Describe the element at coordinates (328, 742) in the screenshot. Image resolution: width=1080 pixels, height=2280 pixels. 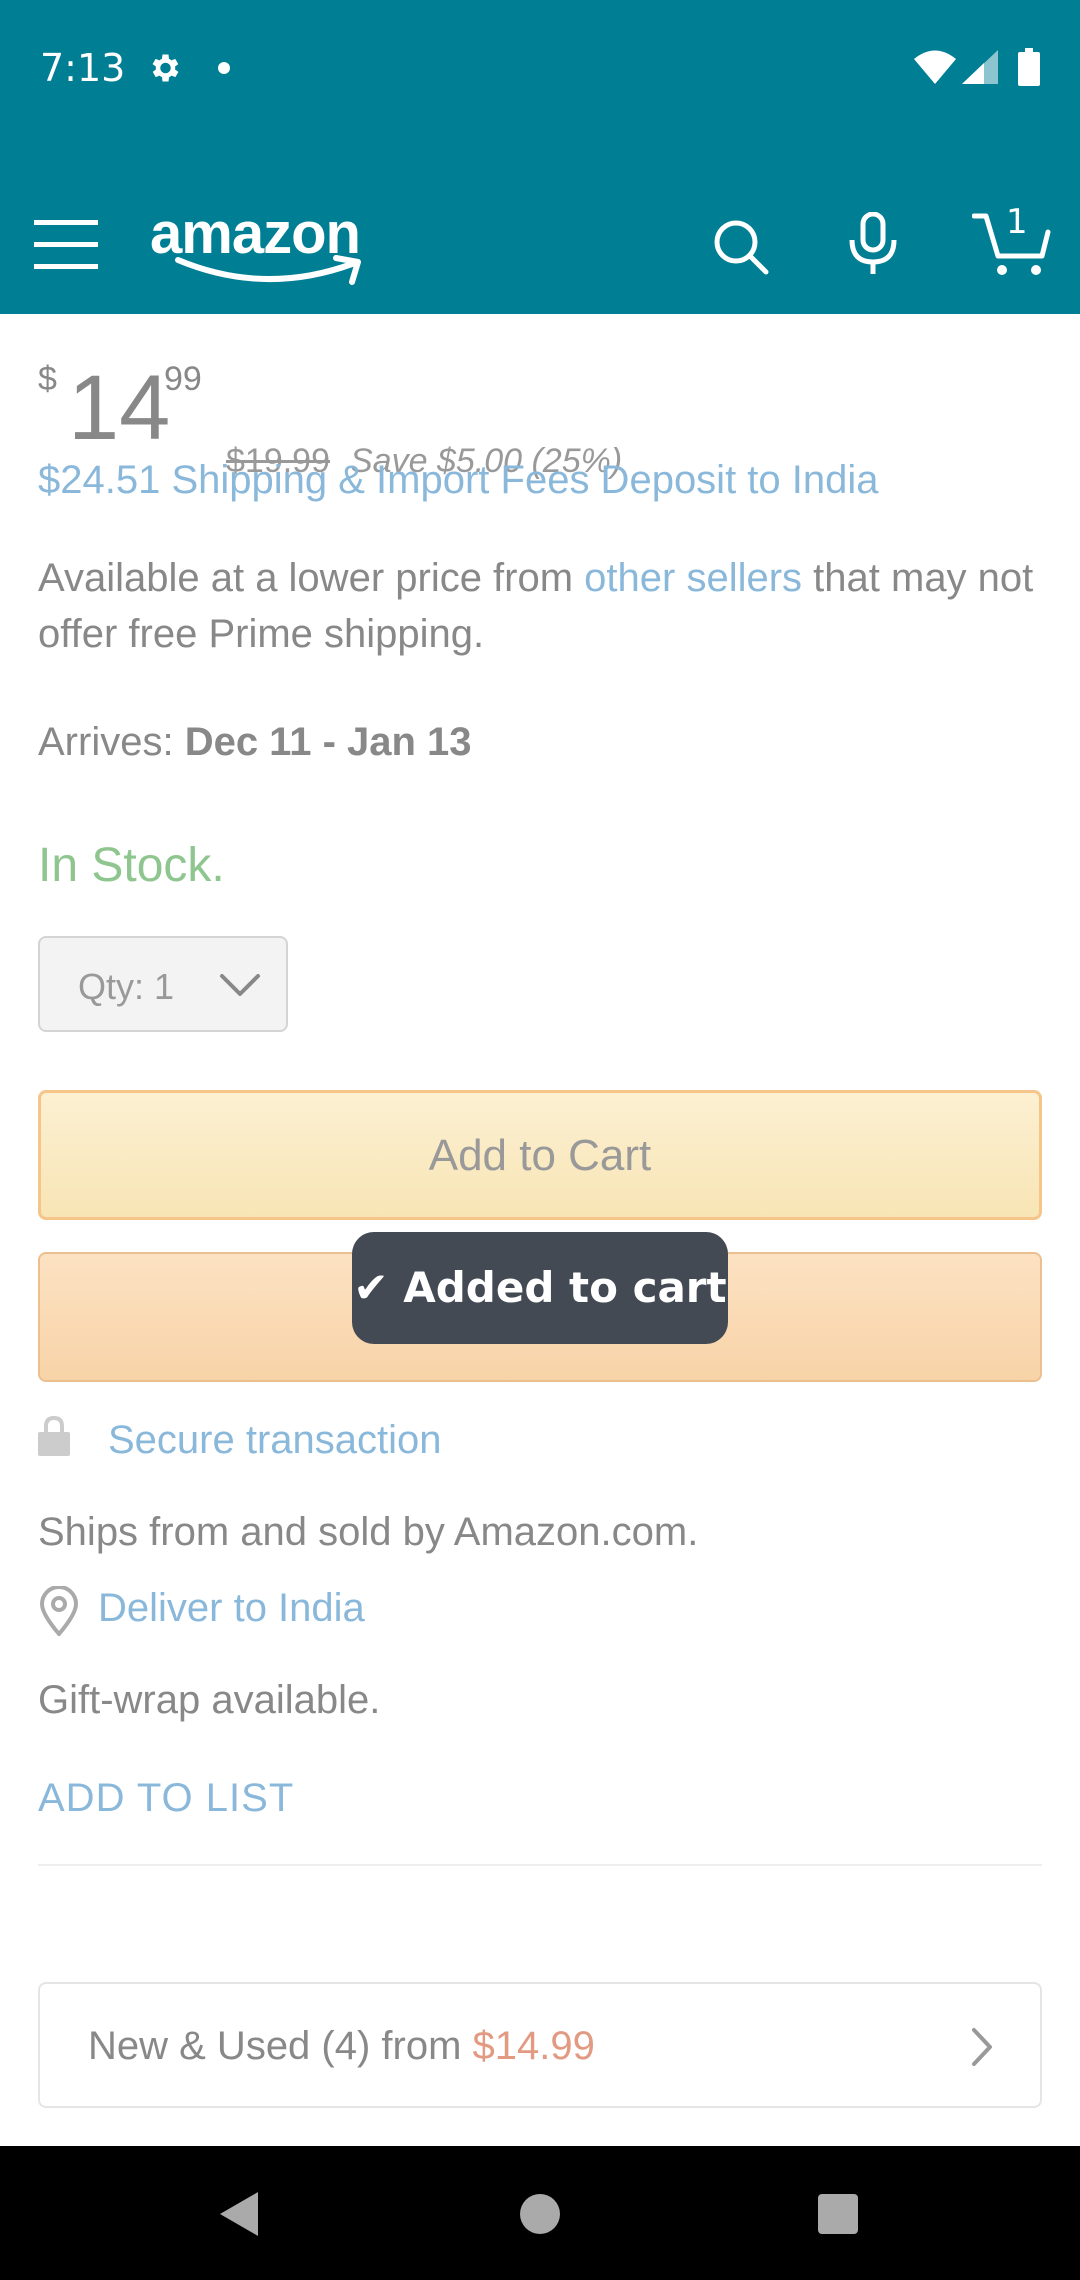
I see `arrives-dates: Dec 11 - Jan 13` at that location.